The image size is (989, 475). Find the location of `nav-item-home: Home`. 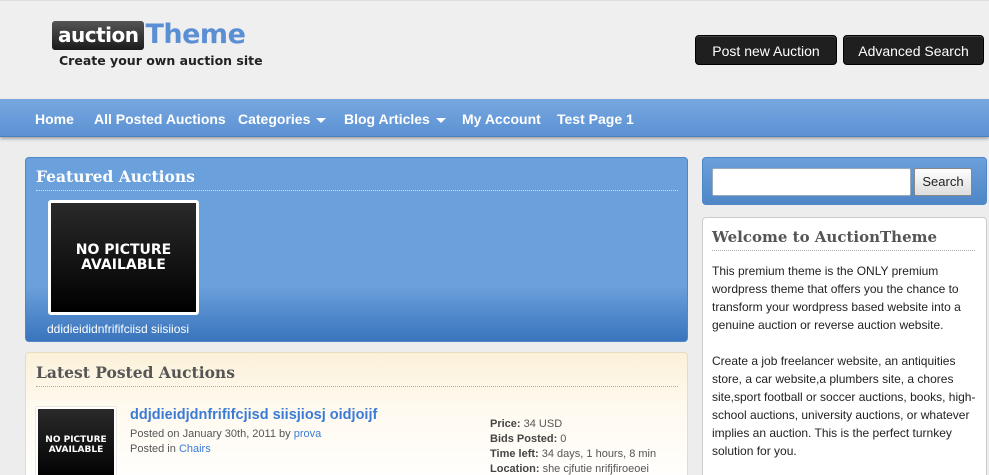

nav-item-home: Home is located at coordinates (54, 118).